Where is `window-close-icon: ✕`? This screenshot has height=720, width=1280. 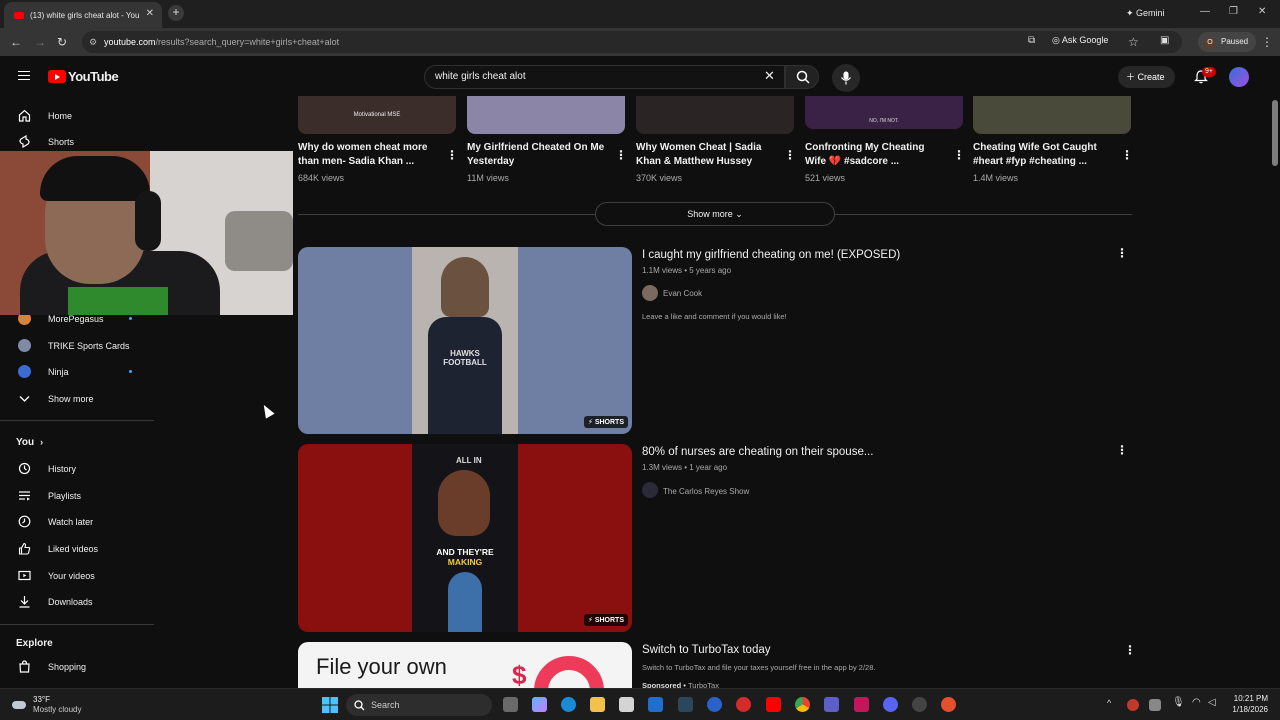 window-close-icon: ✕ is located at coordinates (1262, 11).